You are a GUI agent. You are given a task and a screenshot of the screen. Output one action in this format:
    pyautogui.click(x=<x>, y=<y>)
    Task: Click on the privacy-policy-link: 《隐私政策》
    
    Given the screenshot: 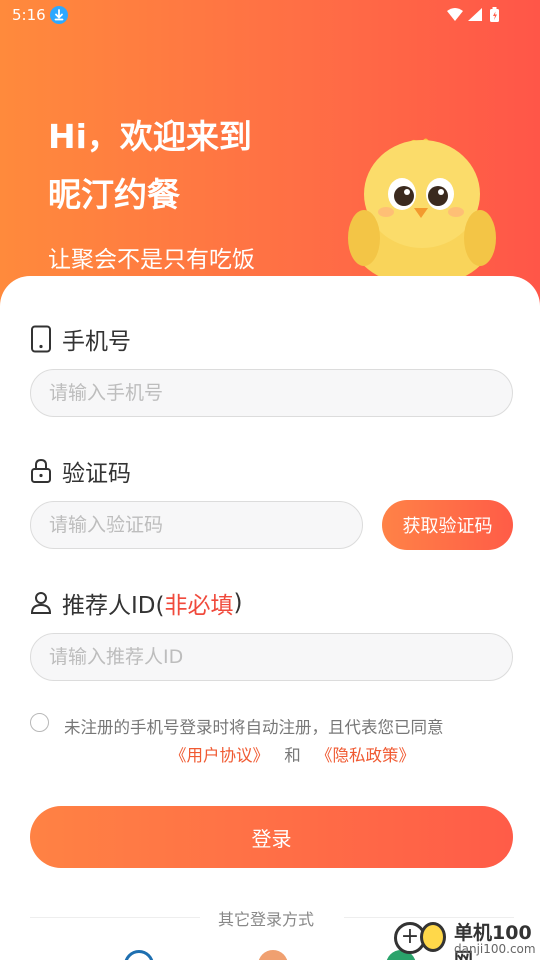 What is the action you would take?
    pyautogui.click(x=365, y=755)
    